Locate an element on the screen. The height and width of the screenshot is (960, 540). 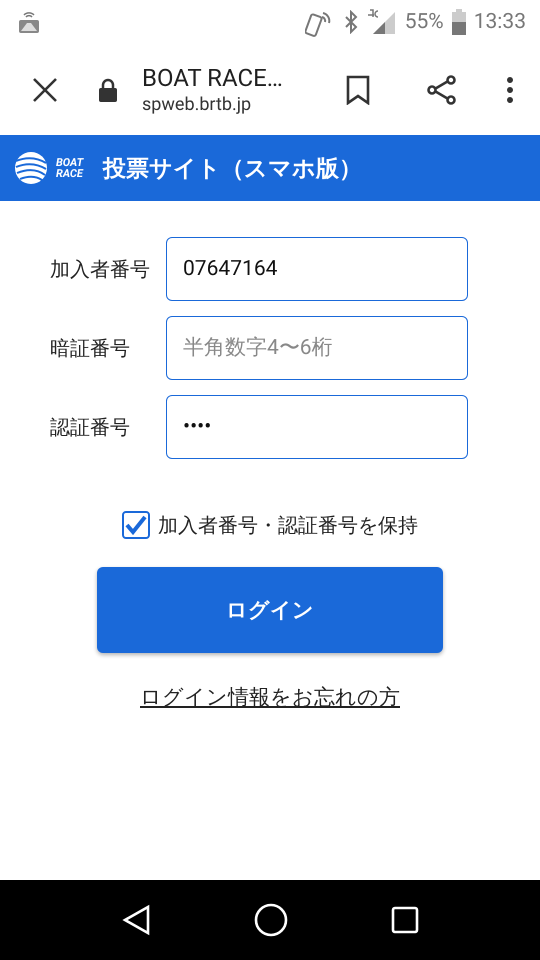
bluetooth-icon is located at coordinates (350, 22).